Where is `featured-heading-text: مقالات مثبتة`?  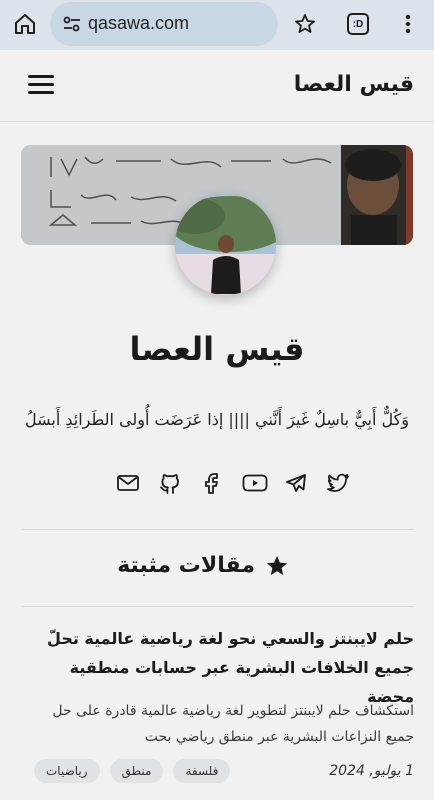 featured-heading-text: مقالات مثبتة is located at coordinates (186, 565).